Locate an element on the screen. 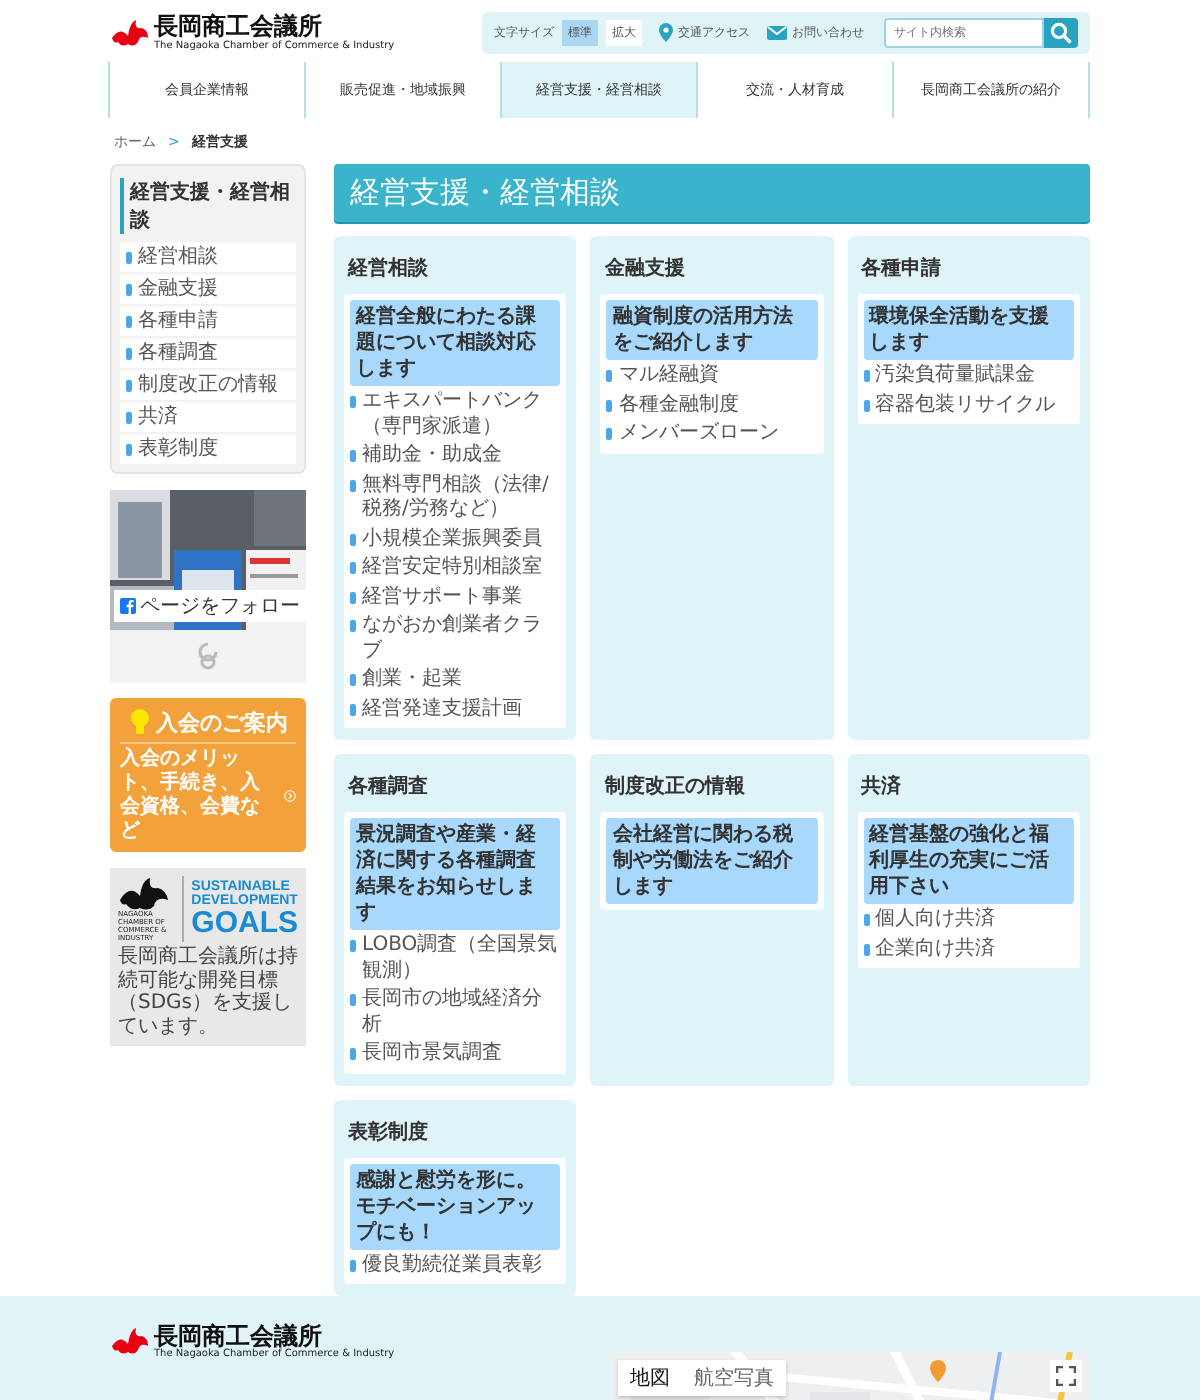  section-title: 共済 is located at coordinates (882, 786).